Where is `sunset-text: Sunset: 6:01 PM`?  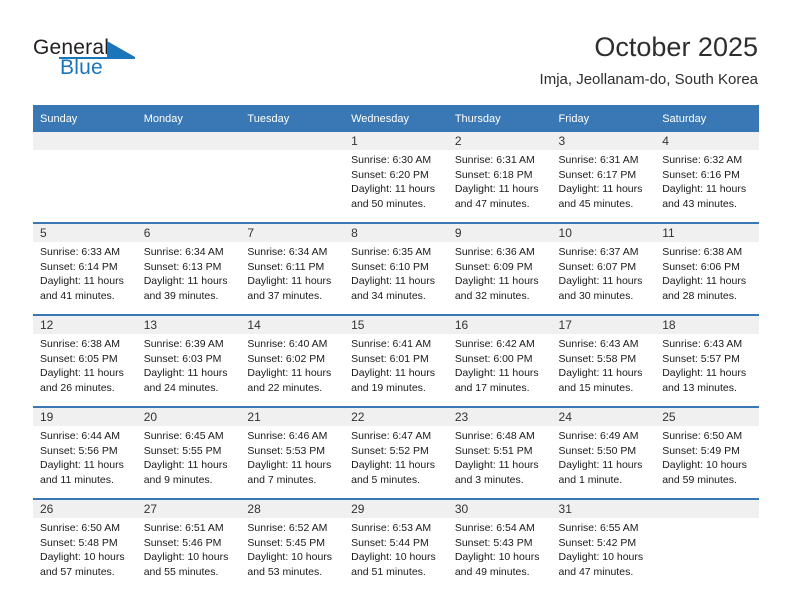 sunset-text: Sunset: 6:01 PM is located at coordinates (390, 358).